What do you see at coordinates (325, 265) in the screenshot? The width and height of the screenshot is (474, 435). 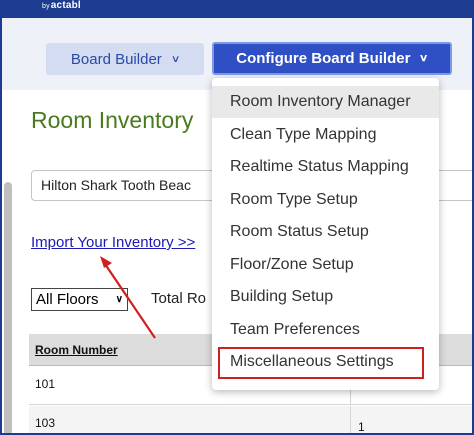 I see `menu-item-floor-zone-setup: Floor/Zone Setup` at bounding box center [325, 265].